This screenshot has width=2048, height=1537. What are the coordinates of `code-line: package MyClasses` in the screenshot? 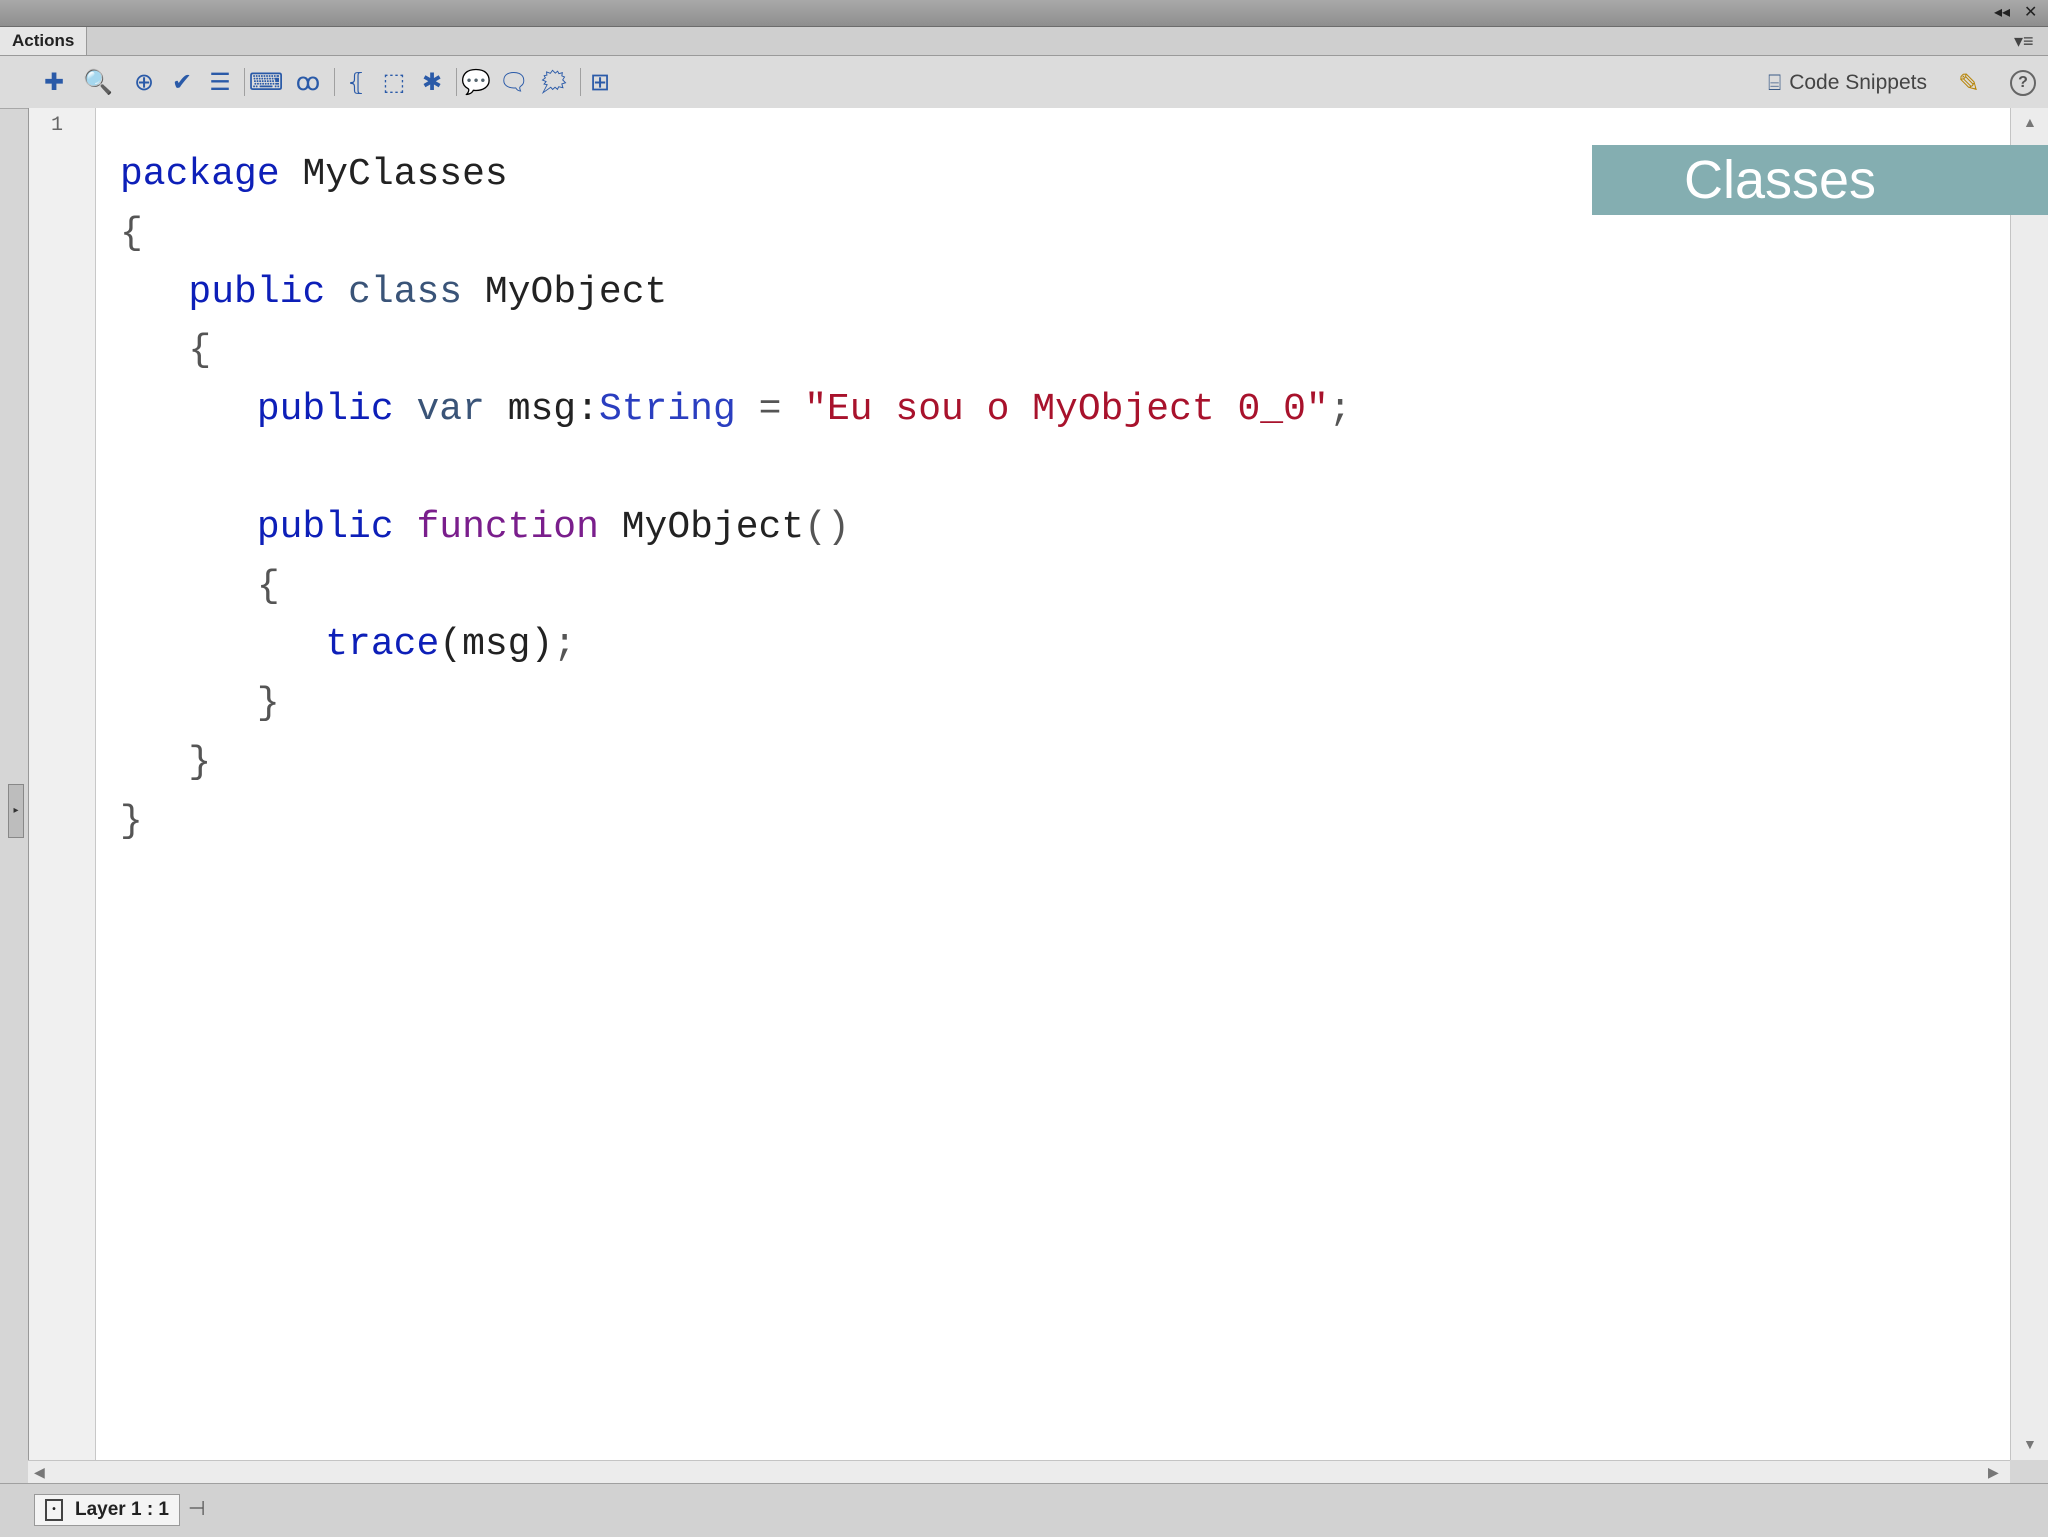 It's located at (314, 174).